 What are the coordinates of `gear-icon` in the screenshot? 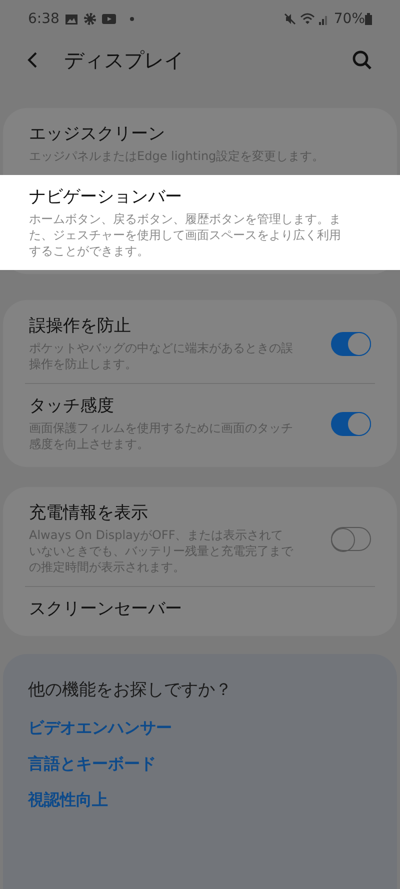 It's located at (90, 19).